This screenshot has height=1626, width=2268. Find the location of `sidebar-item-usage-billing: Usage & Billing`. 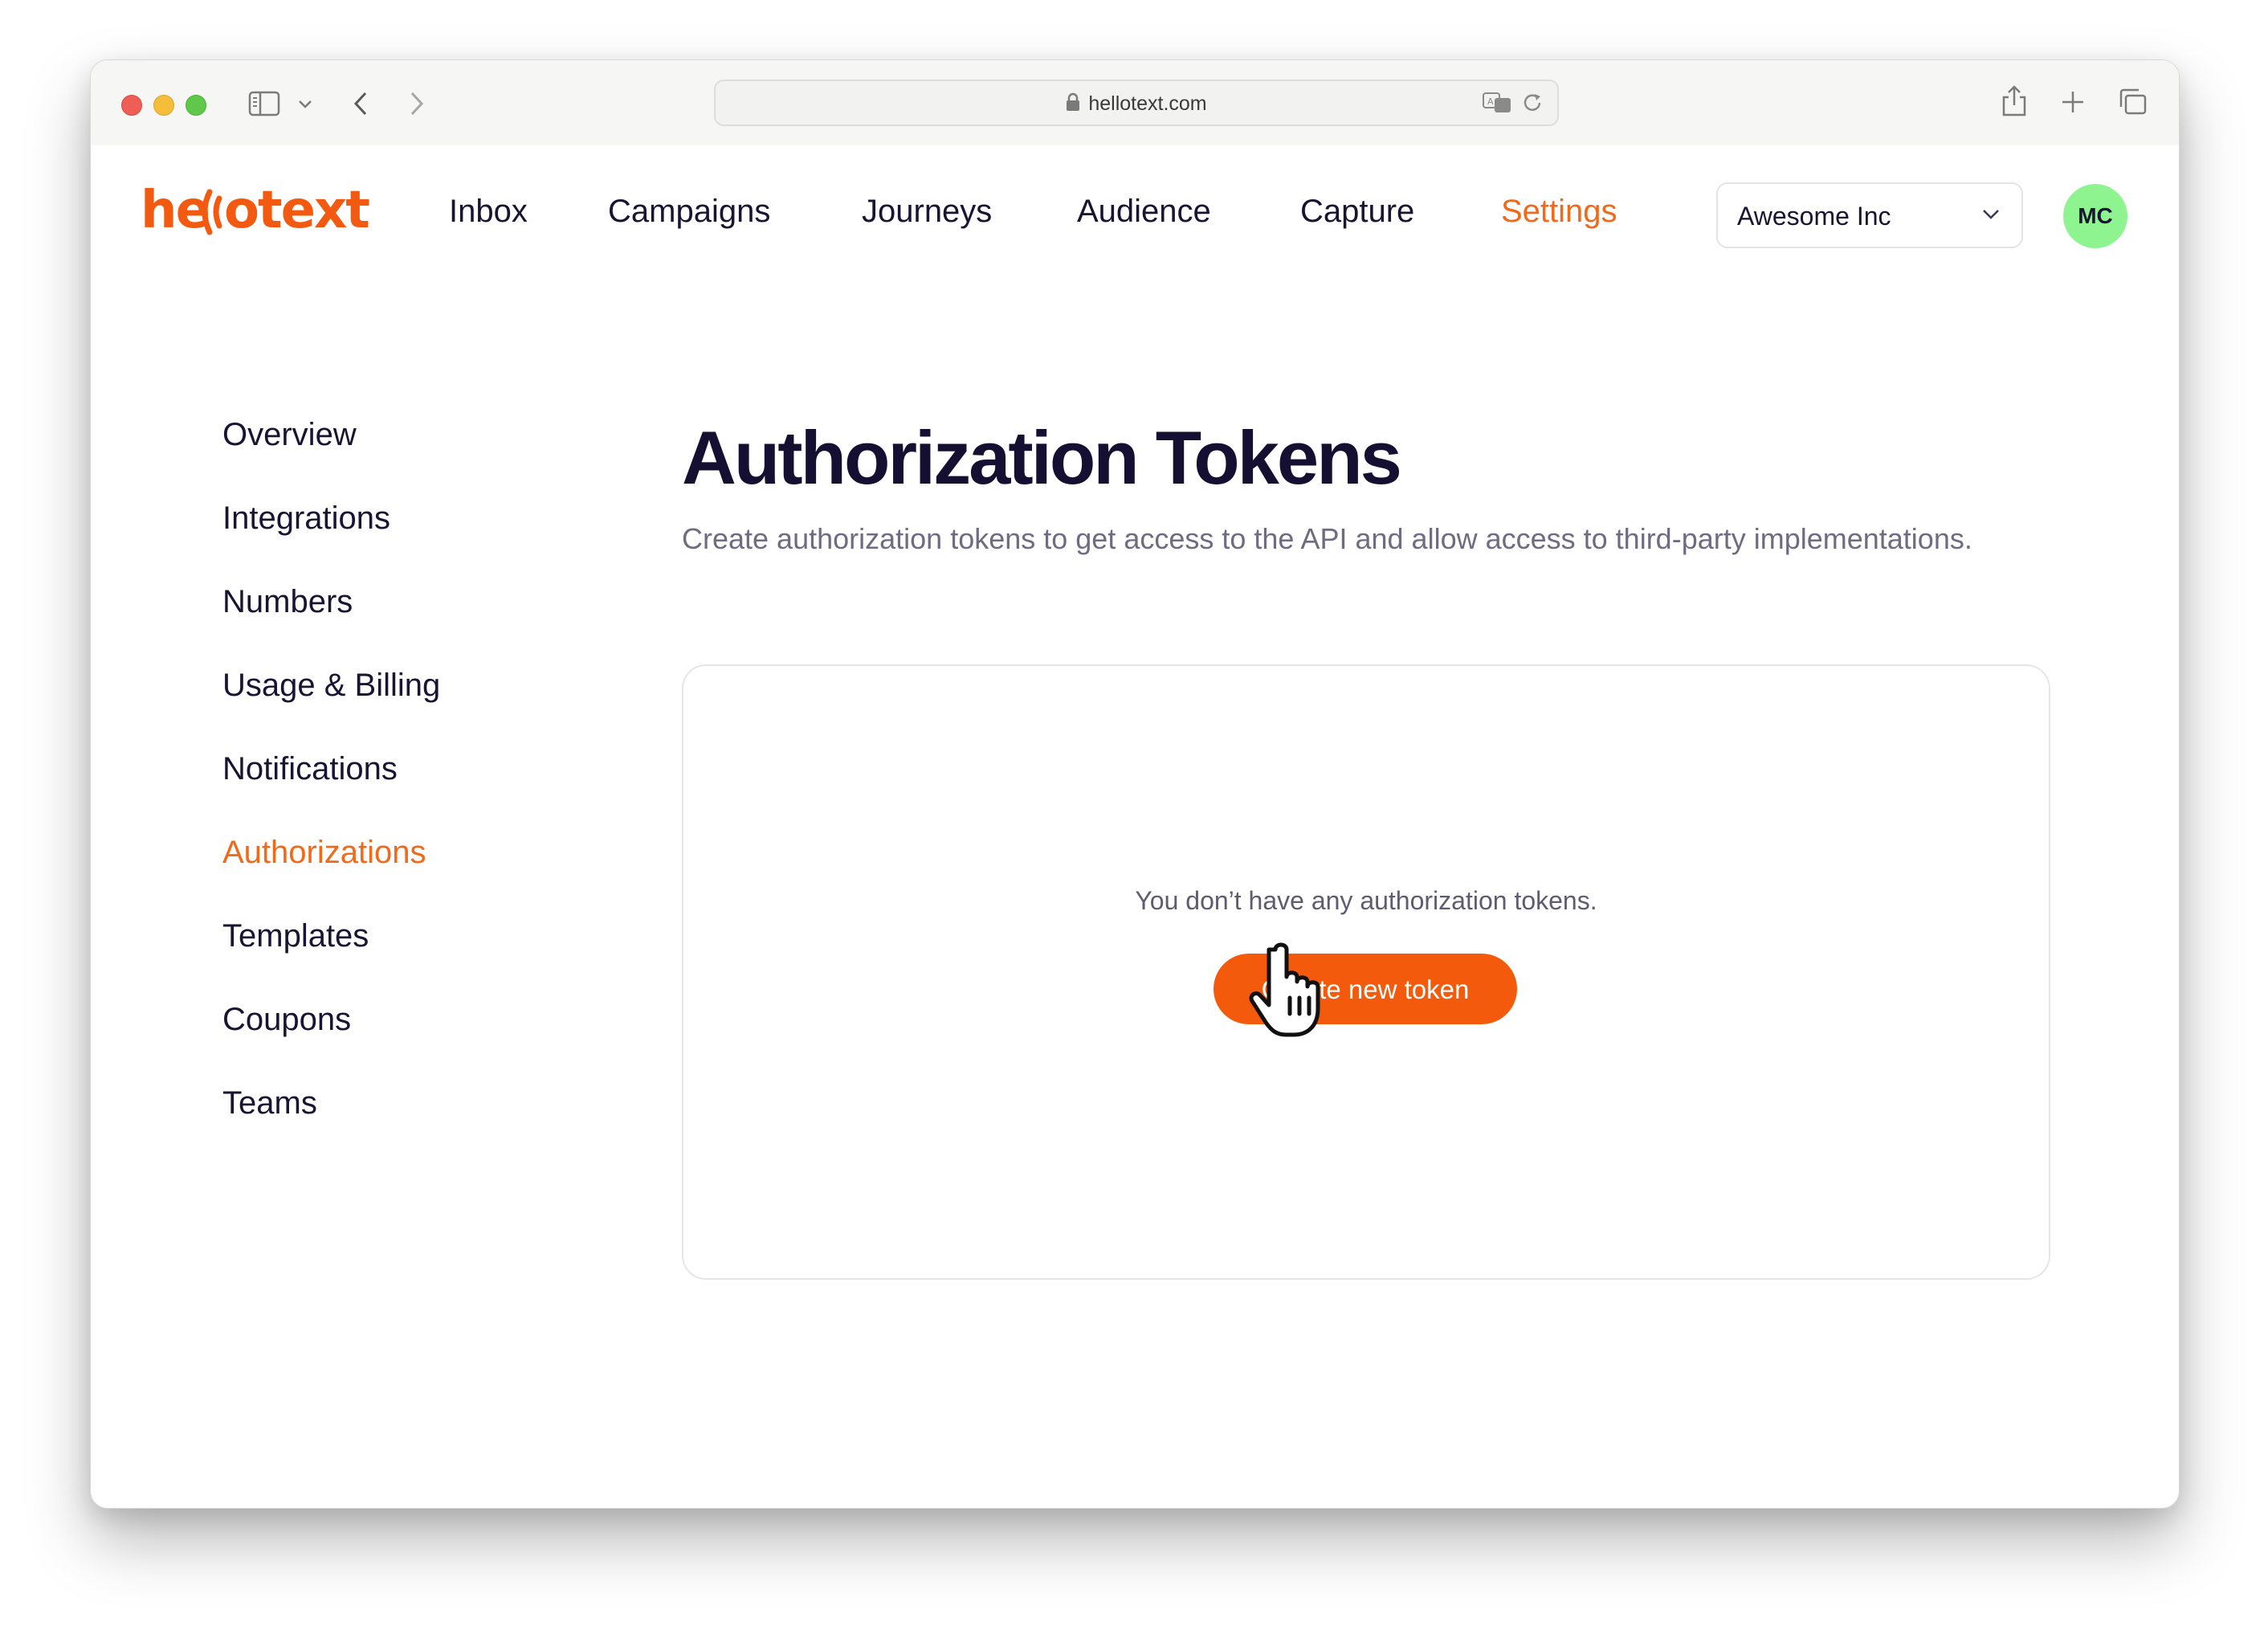

sidebar-item-usage-billing: Usage & Billing is located at coordinates (331, 685).